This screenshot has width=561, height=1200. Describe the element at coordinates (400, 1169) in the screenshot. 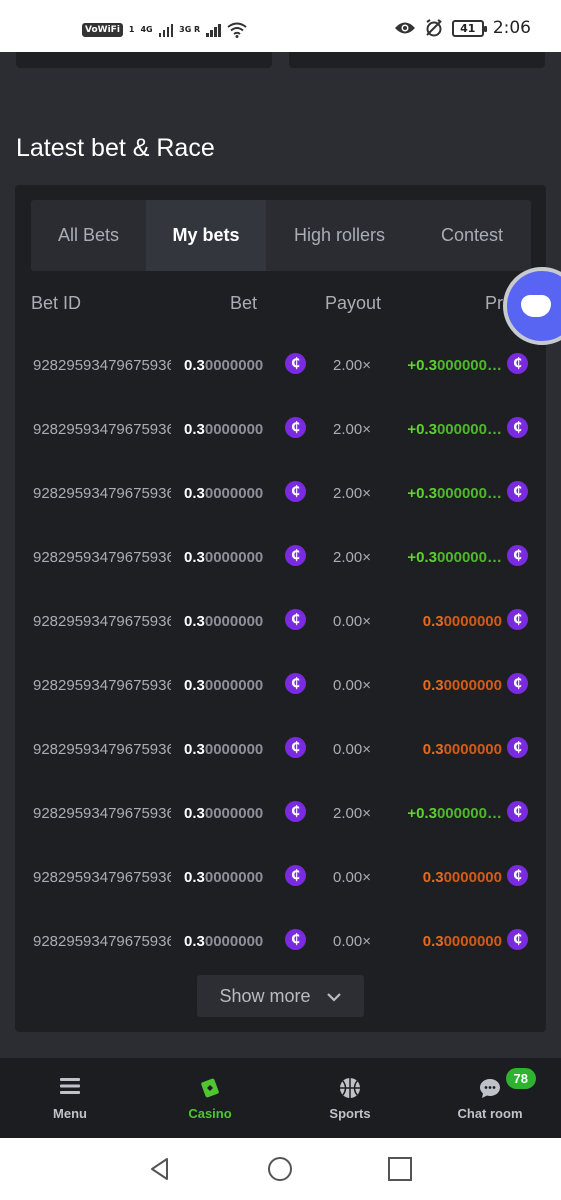

I see `recents-icon` at that location.